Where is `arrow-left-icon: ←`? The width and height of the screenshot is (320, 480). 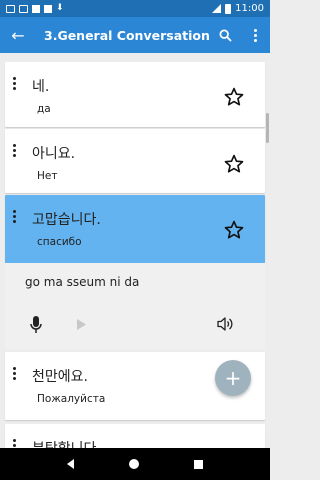
arrow-left-icon: ← is located at coordinates (18, 35).